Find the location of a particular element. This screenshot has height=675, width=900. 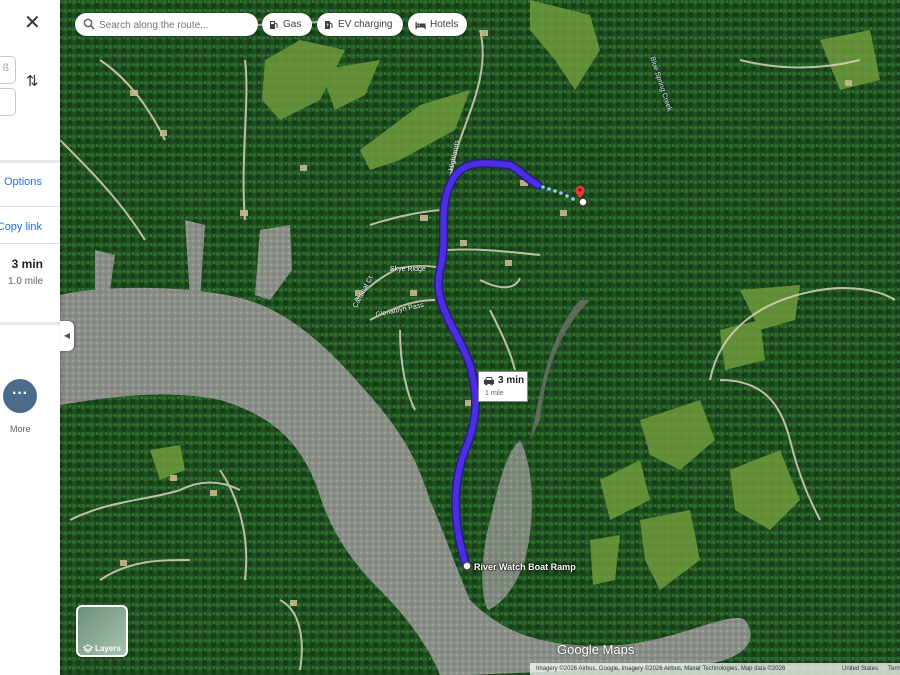

route-time: 3 min is located at coordinates (27, 264).